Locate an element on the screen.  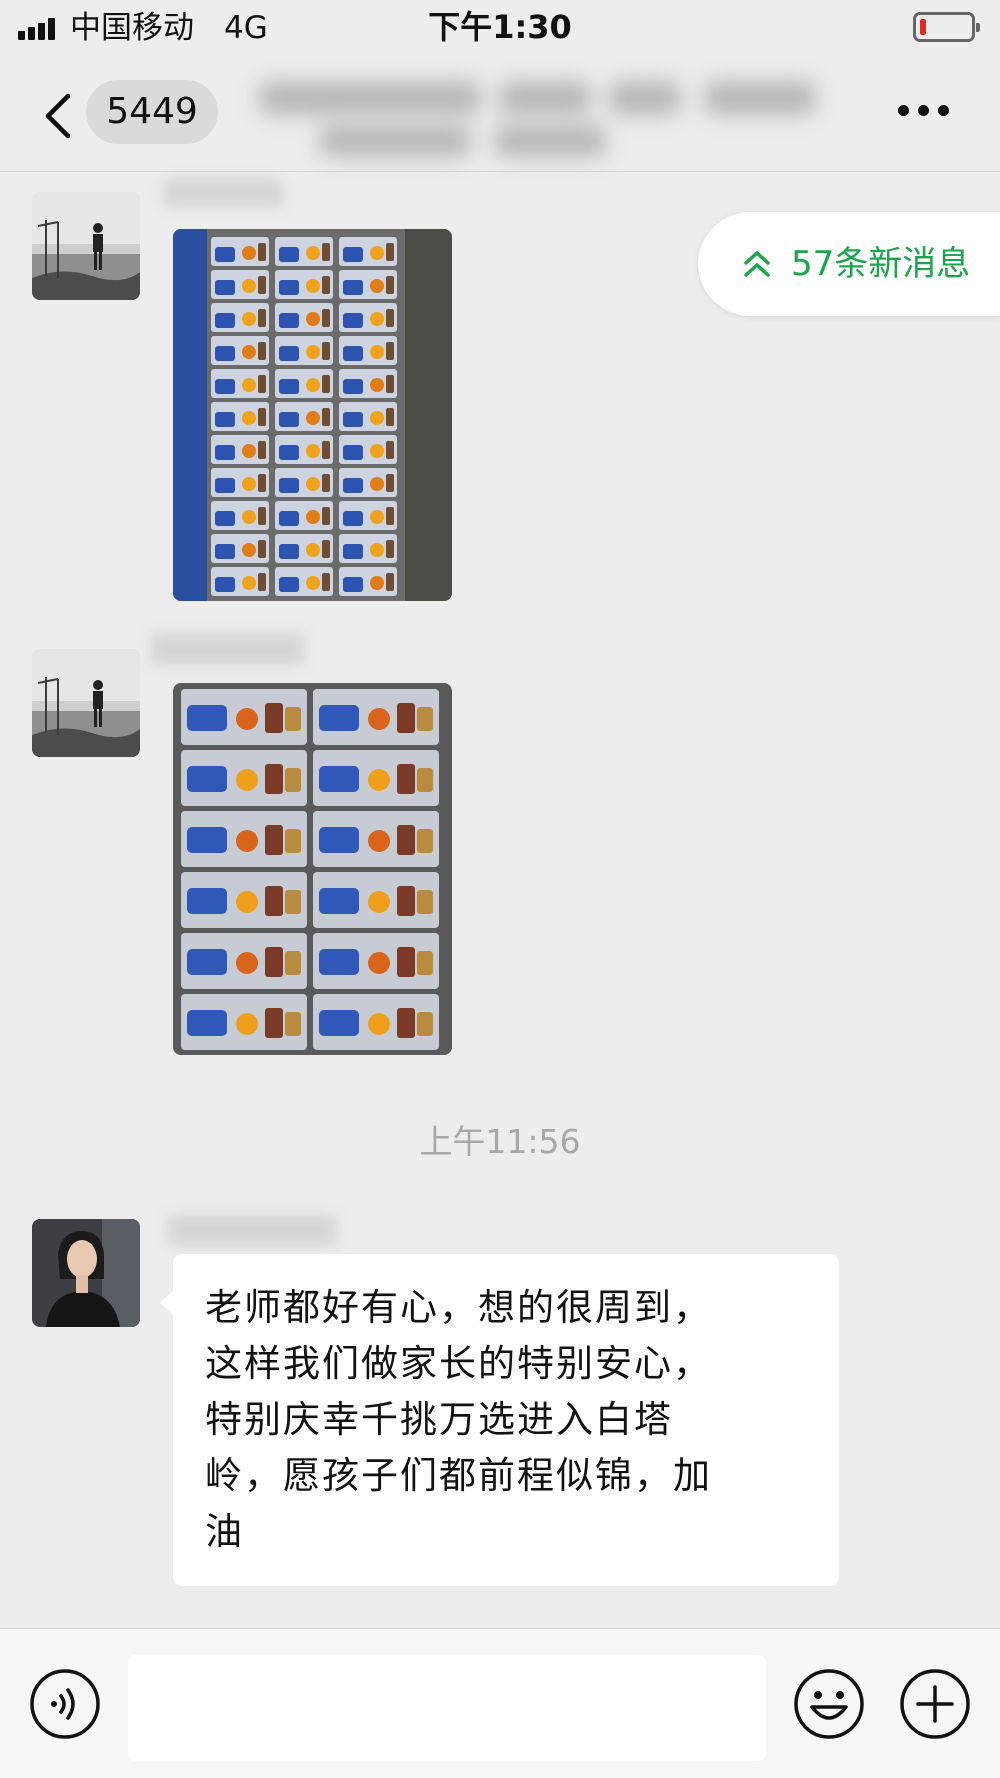
voice-button is located at coordinates (65, 1704).